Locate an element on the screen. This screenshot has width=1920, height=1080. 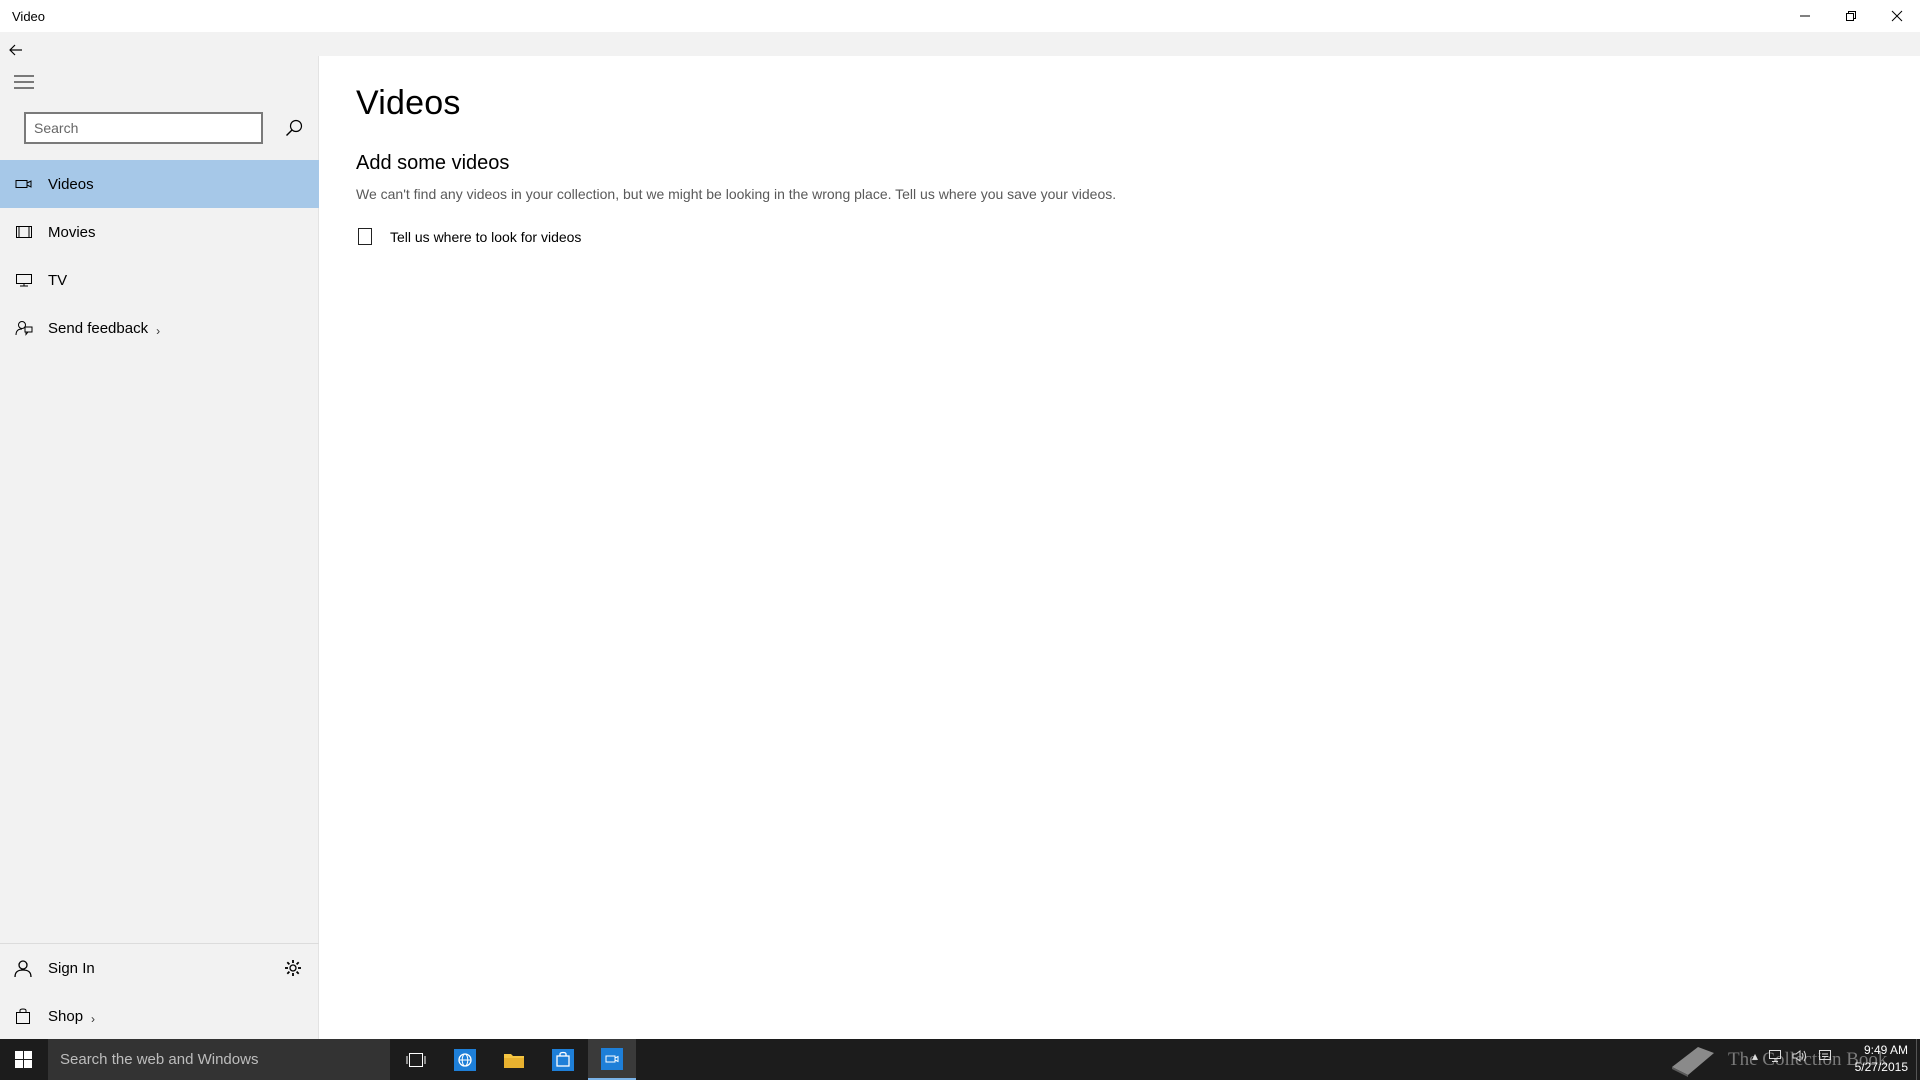
close-icon is located at coordinates (1897, 16).